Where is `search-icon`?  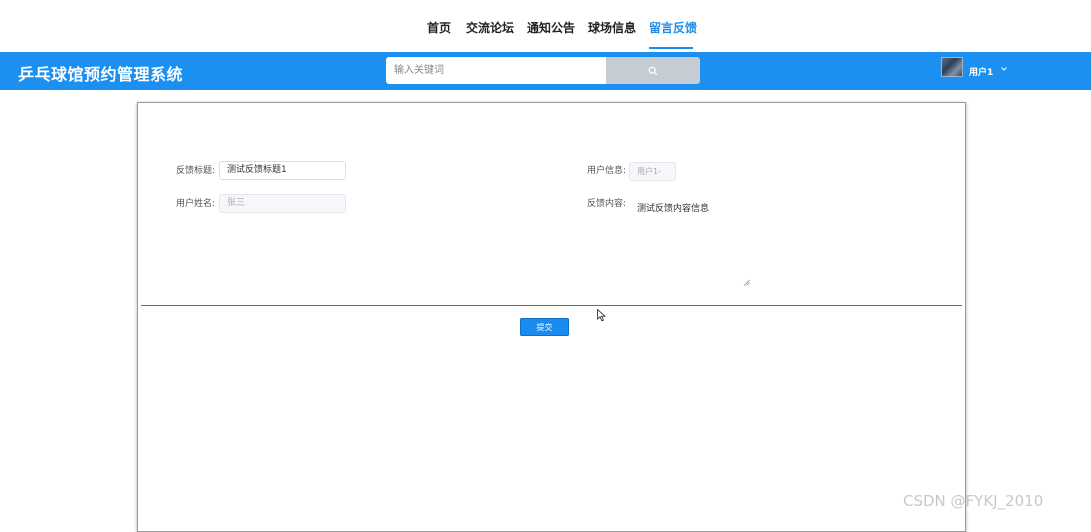 search-icon is located at coordinates (653, 70).